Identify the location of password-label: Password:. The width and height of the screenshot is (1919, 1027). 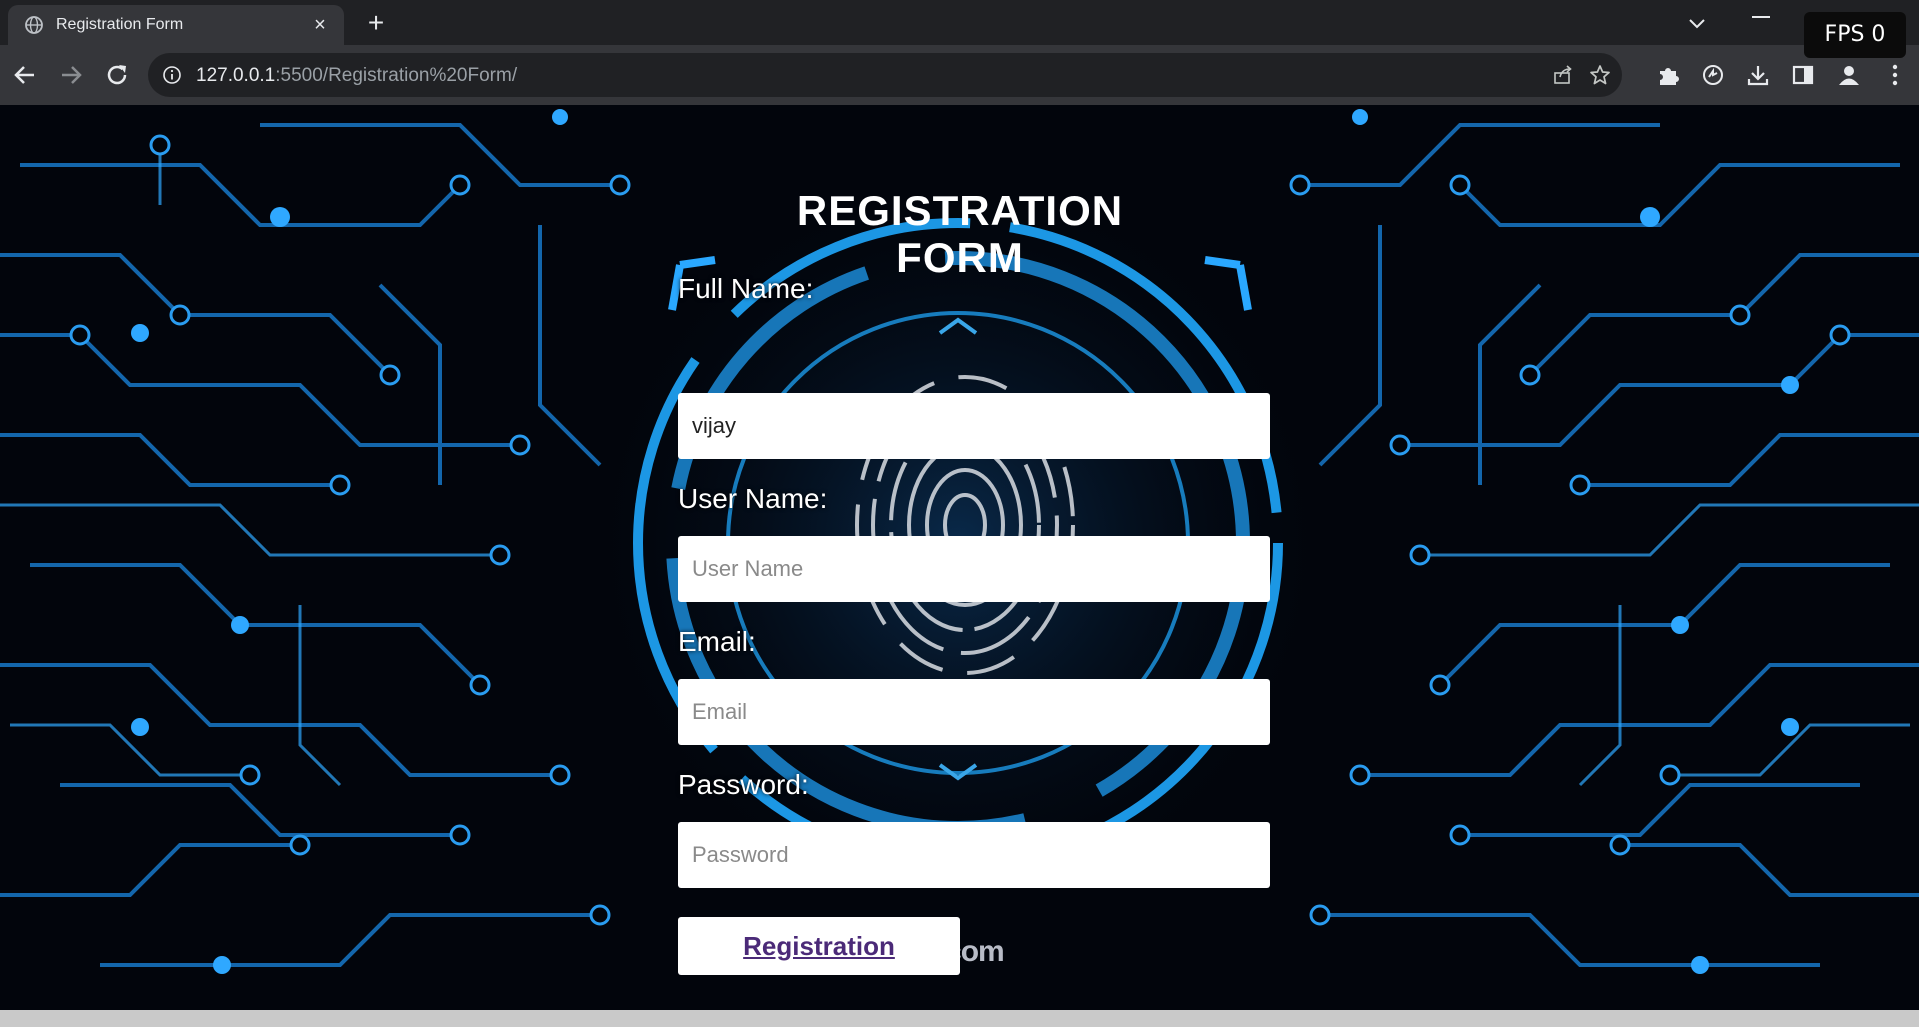
(743, 784).